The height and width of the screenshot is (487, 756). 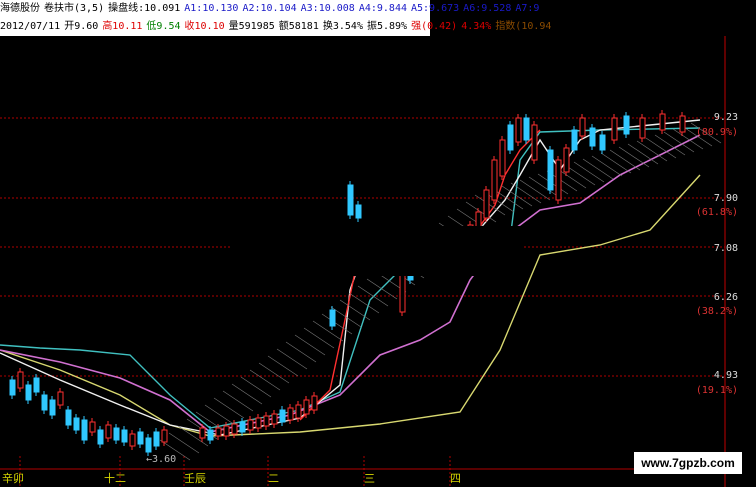 What do you see at coordinates (163, 26) in the screenshot?
I see `line2-field-3: 低9.54` at bounding box center [163, 26].